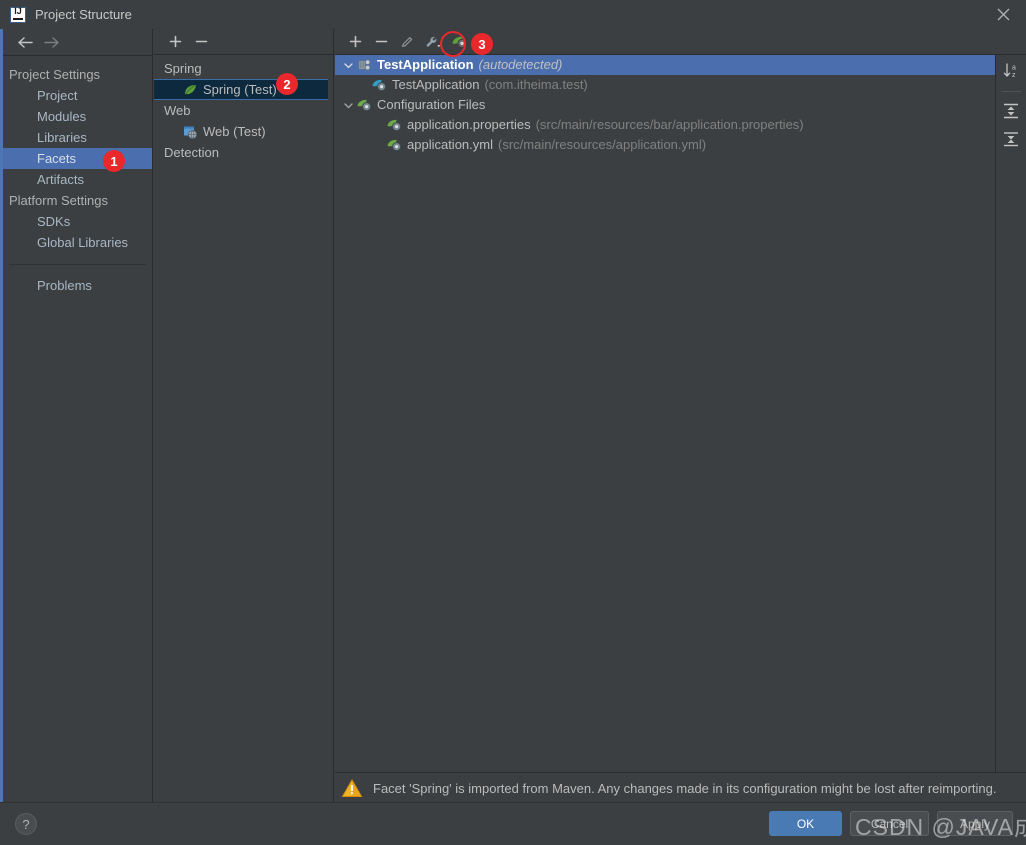 The height and width of the screenshot is (845, 1026). What do you see at coordinates (1003, 14) in the screenshot?
I see `close-icon` at bounding box center [1003, 14].